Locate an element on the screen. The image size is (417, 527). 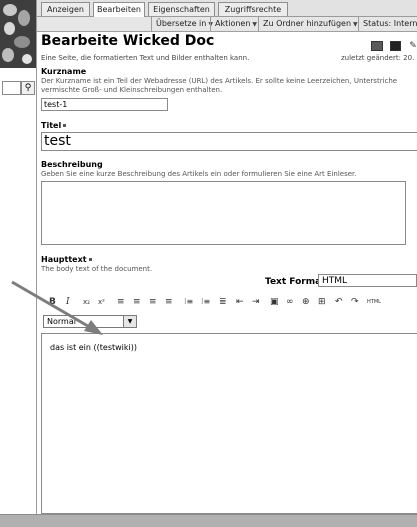
search-icon: ⚲ is located at coordinates (28, 88).